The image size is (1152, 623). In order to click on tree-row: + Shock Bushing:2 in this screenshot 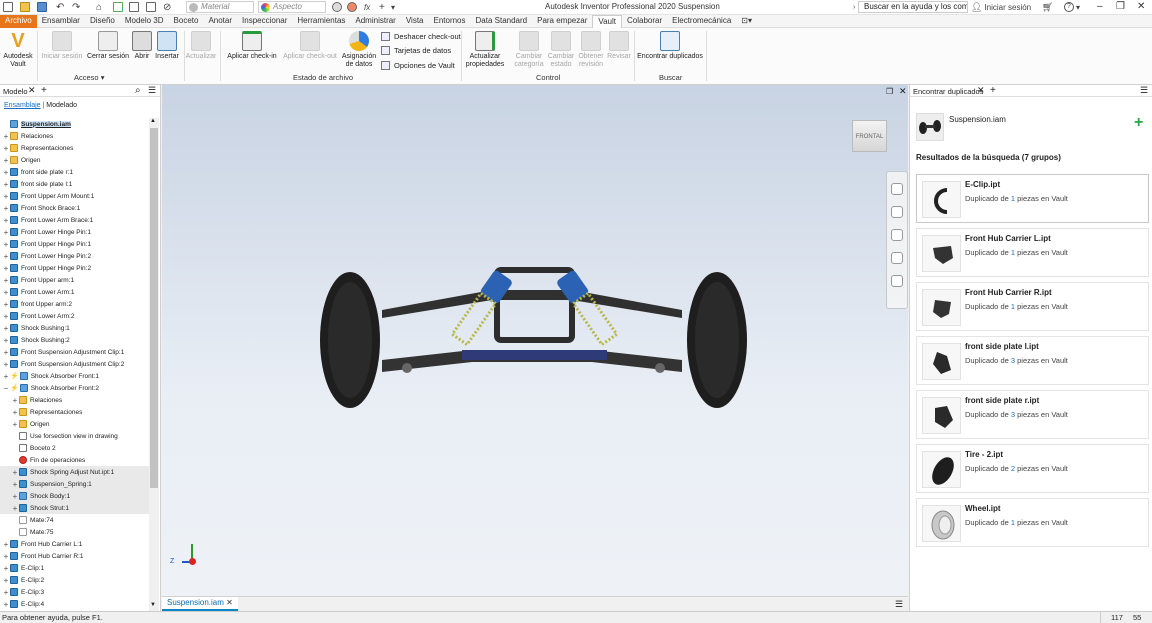, I will do `click(74, 340)`.